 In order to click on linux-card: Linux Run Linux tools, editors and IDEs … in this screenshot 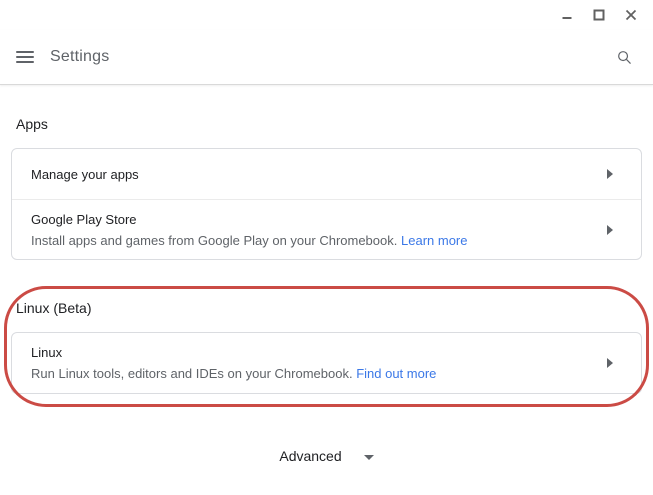, I will do `click(326, 363)`.